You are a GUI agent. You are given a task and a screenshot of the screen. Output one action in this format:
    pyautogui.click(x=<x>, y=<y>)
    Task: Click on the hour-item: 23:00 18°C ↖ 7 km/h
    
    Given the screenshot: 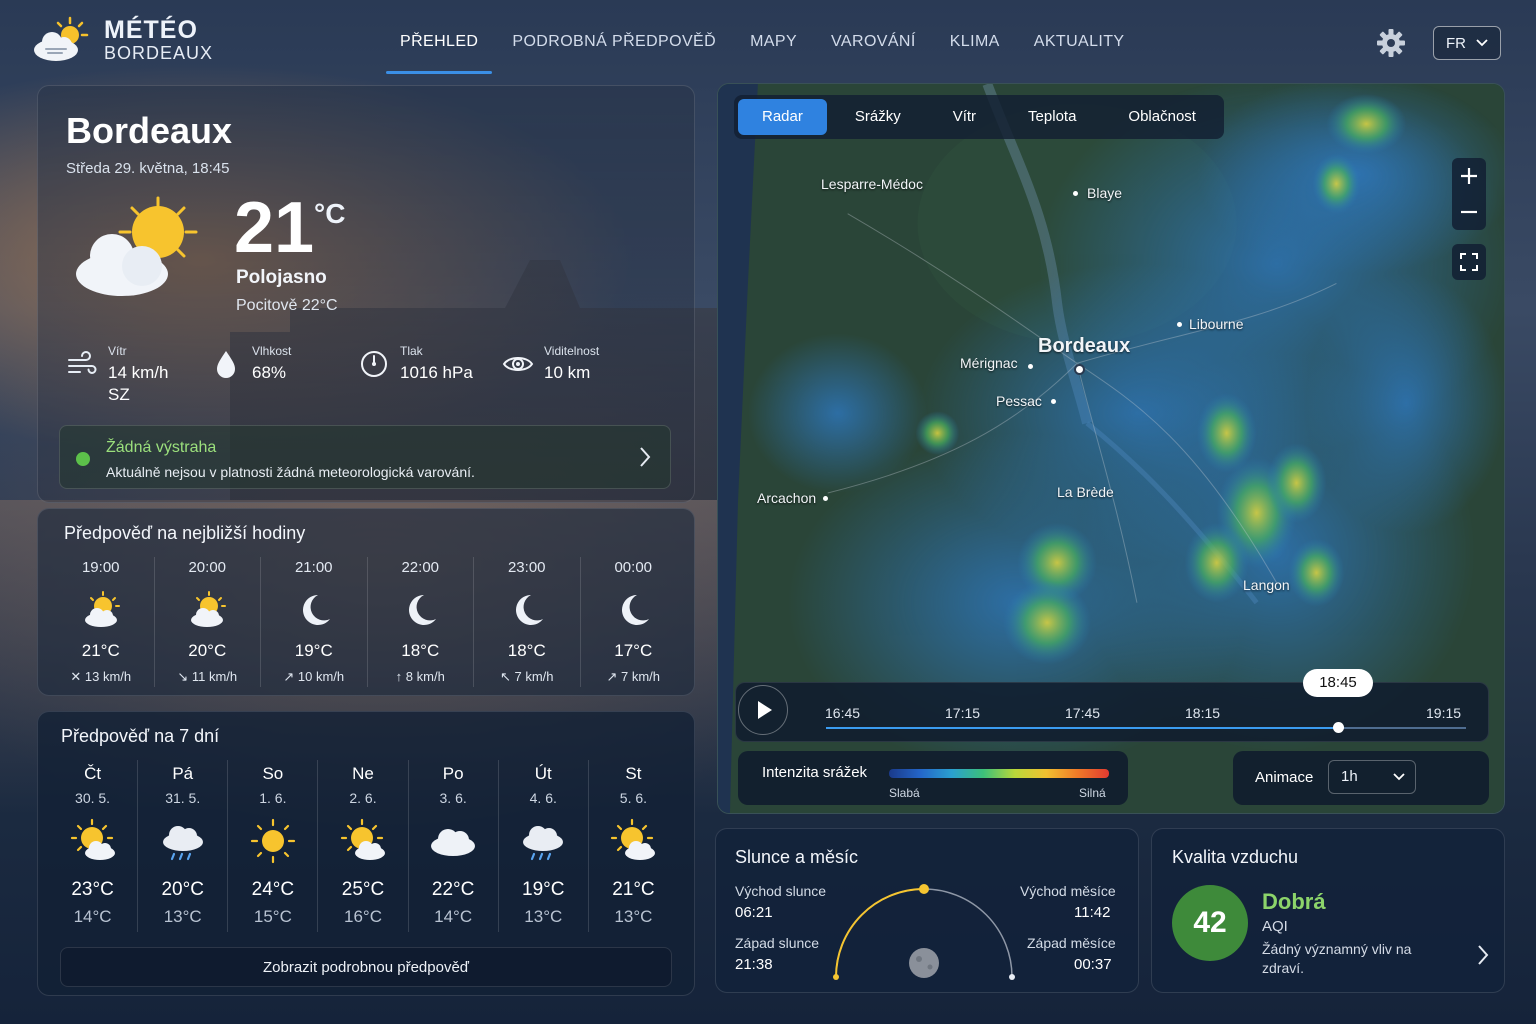 What is the action you would take?
    pyautogui.click(x=526, y=622)
    